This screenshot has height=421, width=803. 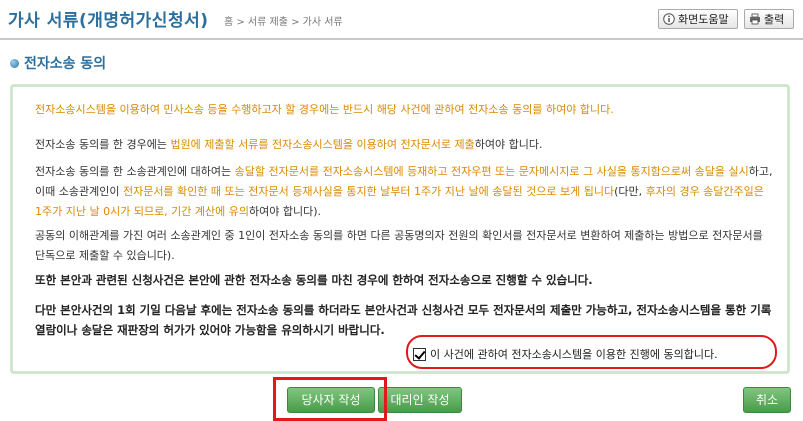 I want to click on help-label: 화면도움말, so click(x=703, y=19).